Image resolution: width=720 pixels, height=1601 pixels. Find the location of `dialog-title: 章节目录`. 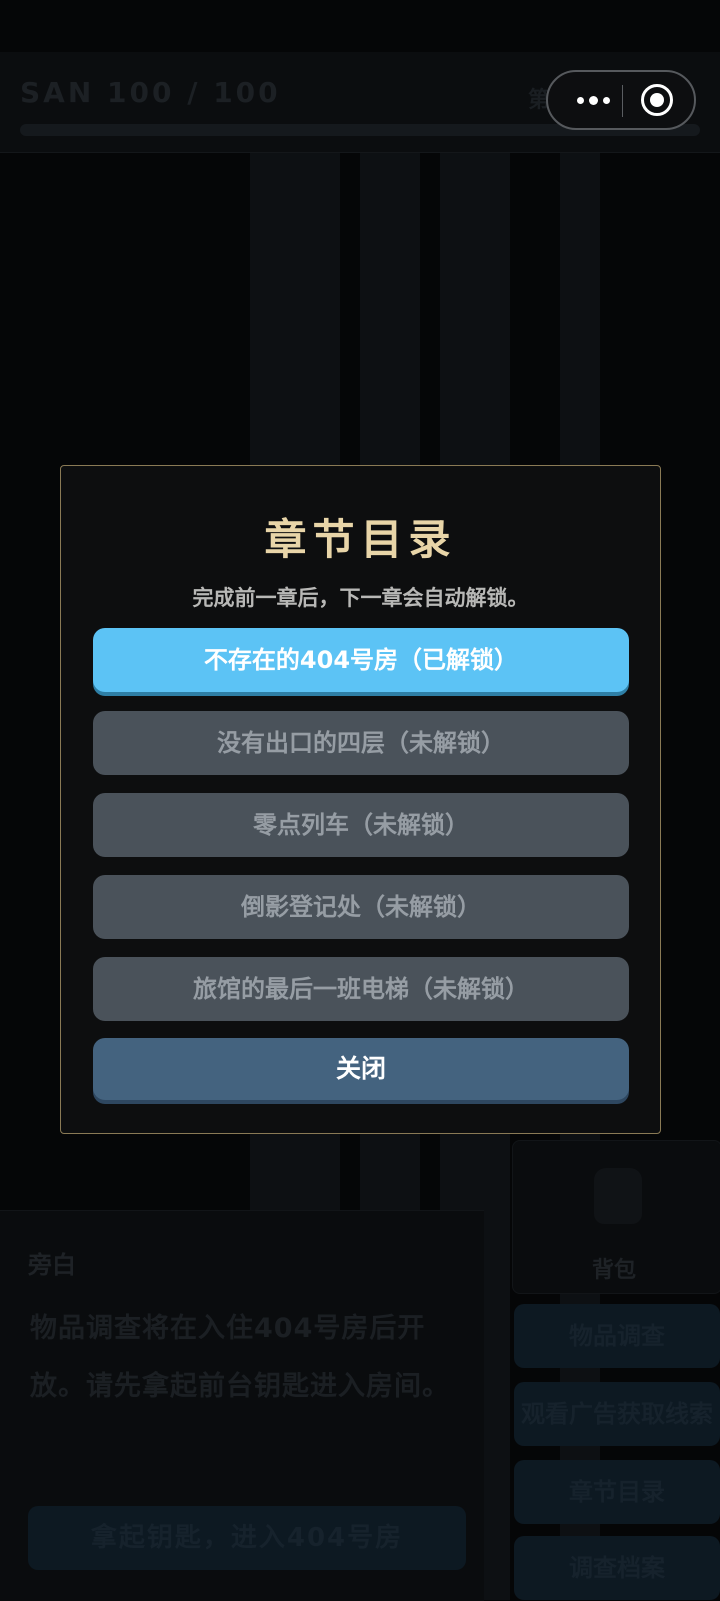

dialog-title: 章节目录 is located at coordinates (360, 539).